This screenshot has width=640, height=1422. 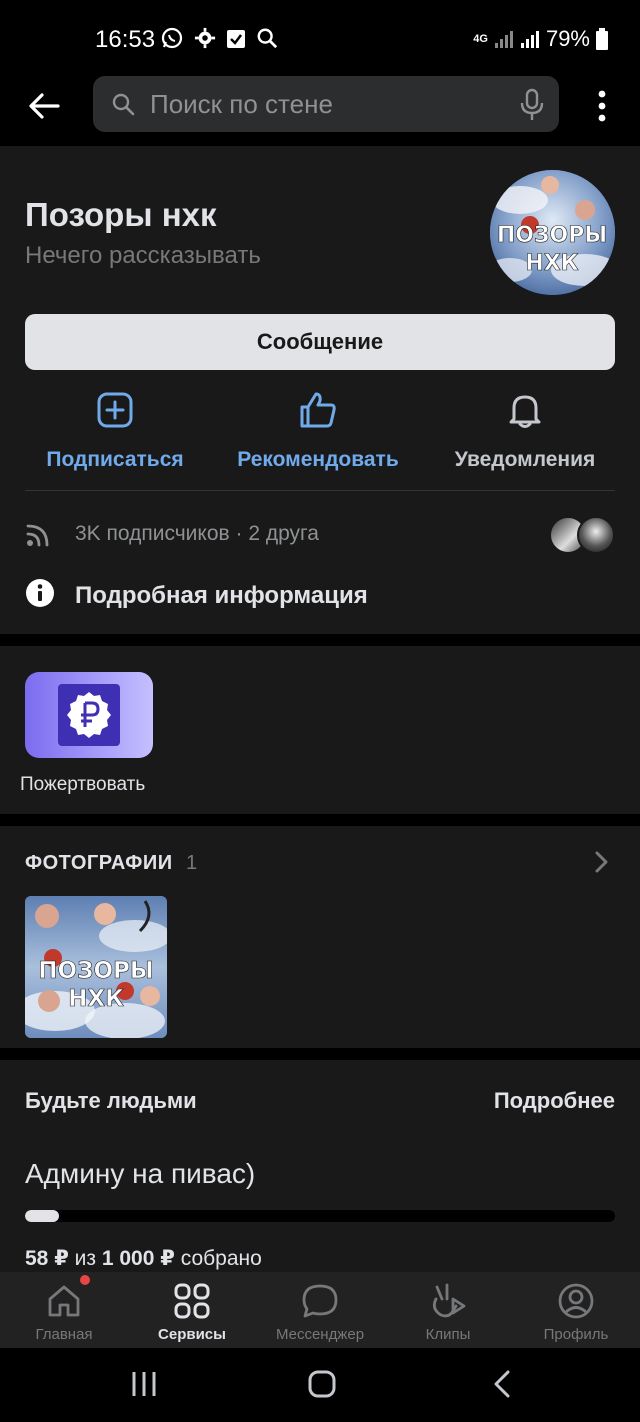 I want to click on group-actions: Подписаться Рекомендовать Уведомления, so click(x=320, y=436).